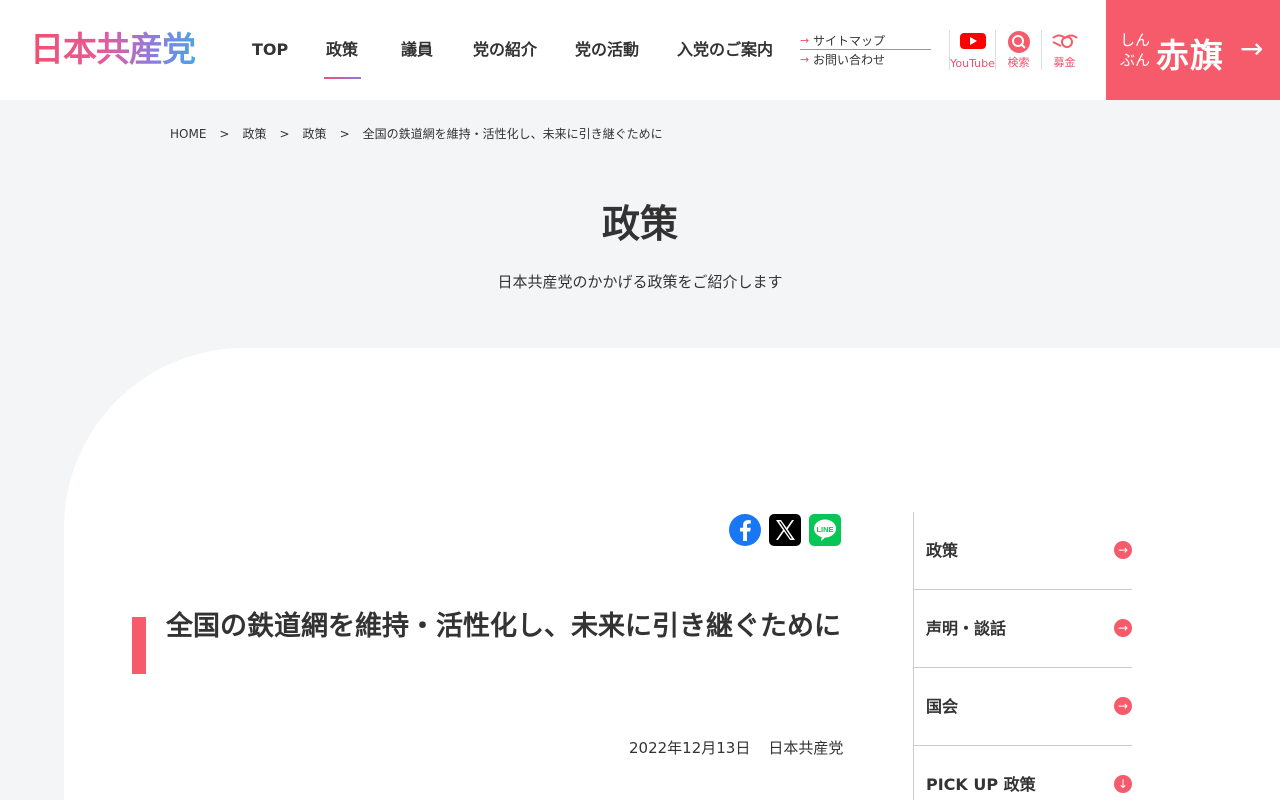 The height and width of the screenshot is (800, 1280). Describe the element at coordinates (942, 706) in the screenshot. I see `sidebar-item-label: 国会` at that location.